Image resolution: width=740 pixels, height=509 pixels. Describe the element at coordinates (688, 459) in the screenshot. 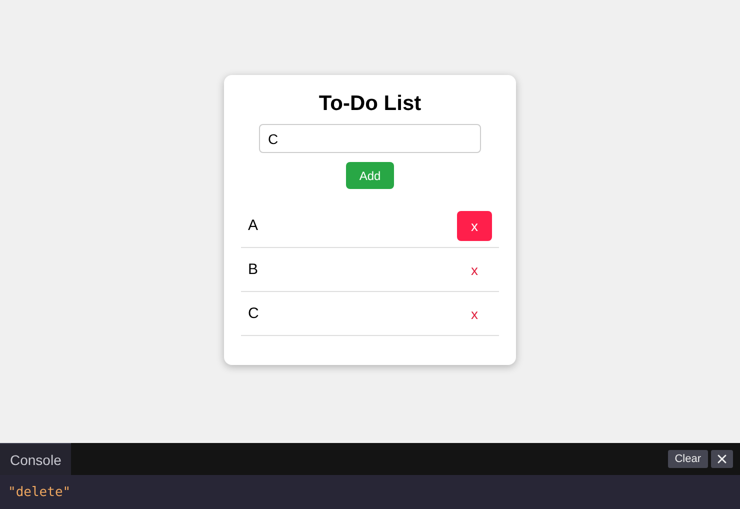

I see `clear-button: Clear` at that location.